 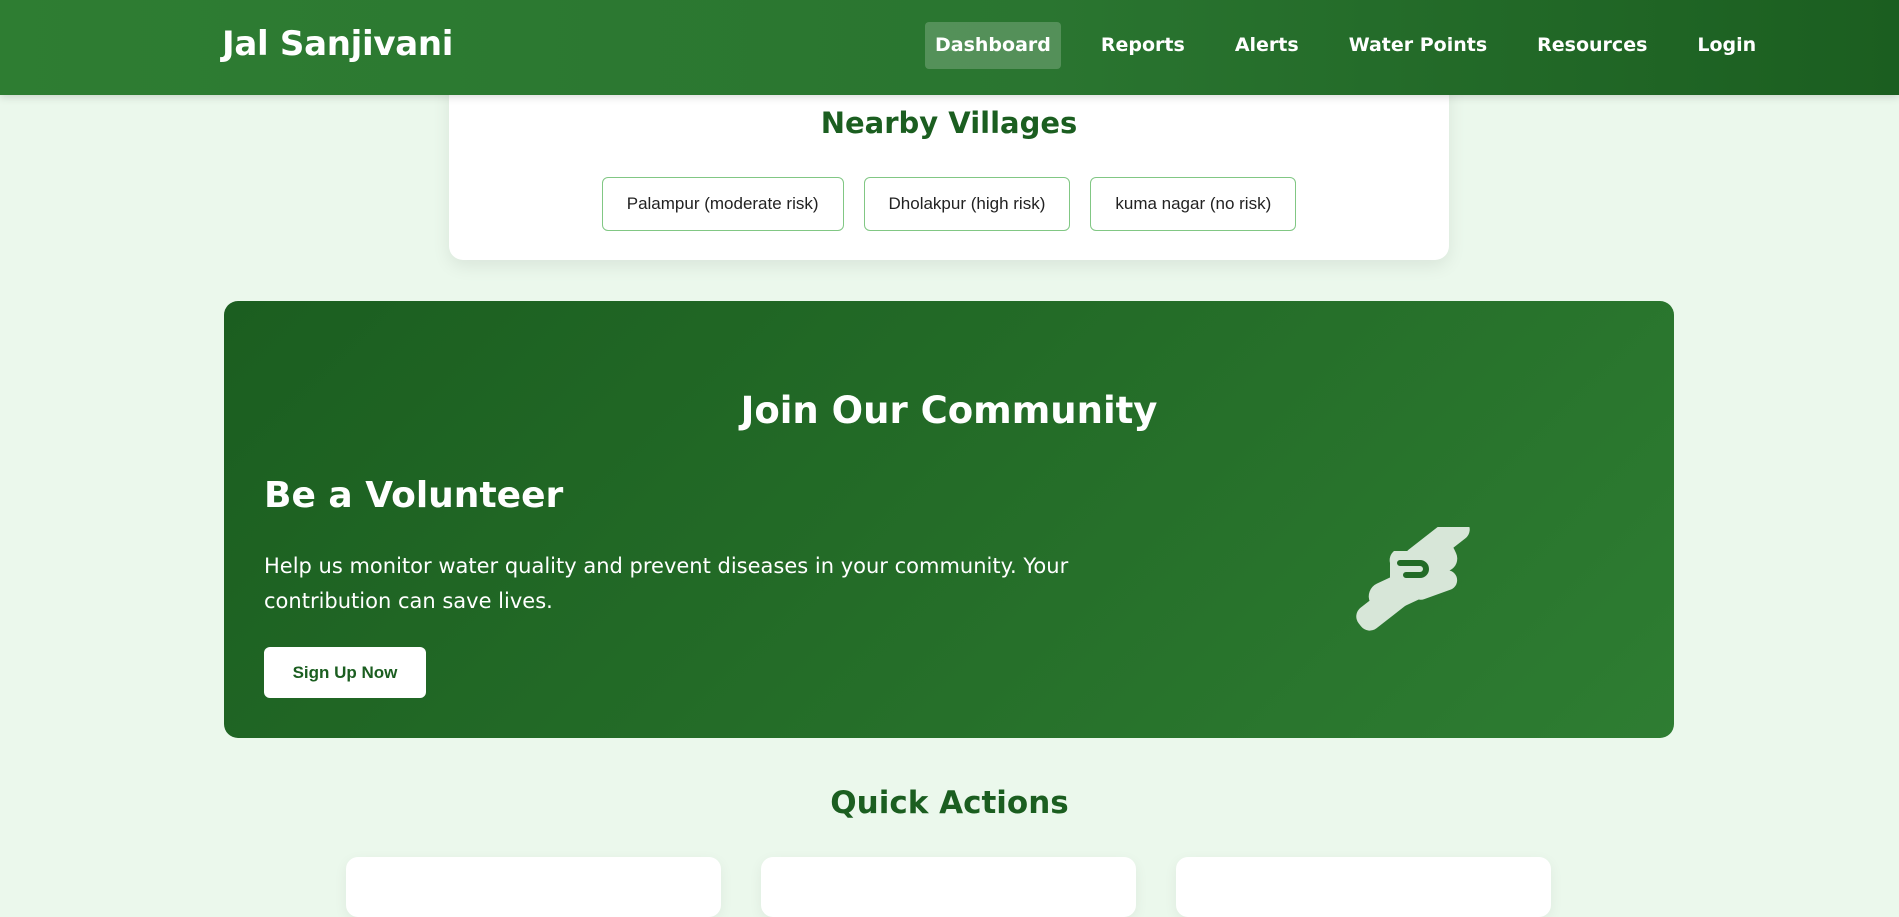 I want to click on sign-up-button: Sign Up Now, so click(x=345, y=672).